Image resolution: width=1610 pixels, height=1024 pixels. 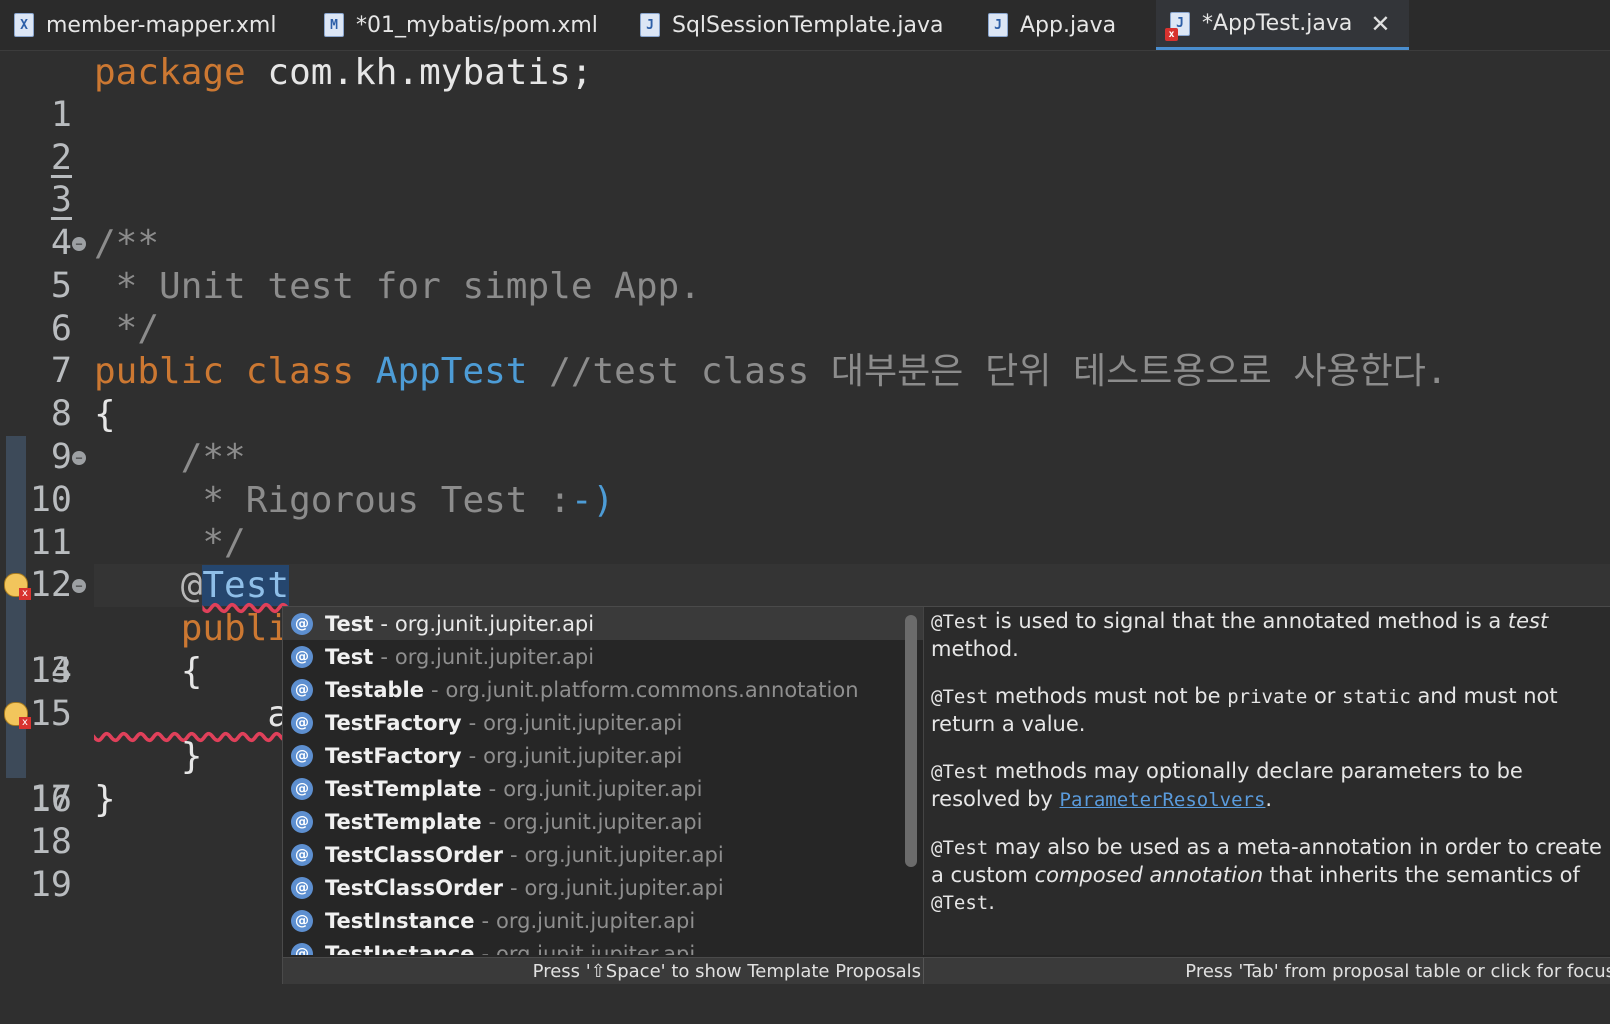 What do you see at coordinates (808, 25) in the screenshot?
I see `tab-label: SqlSessionTemplate.java` at bounding box center [808, 25].